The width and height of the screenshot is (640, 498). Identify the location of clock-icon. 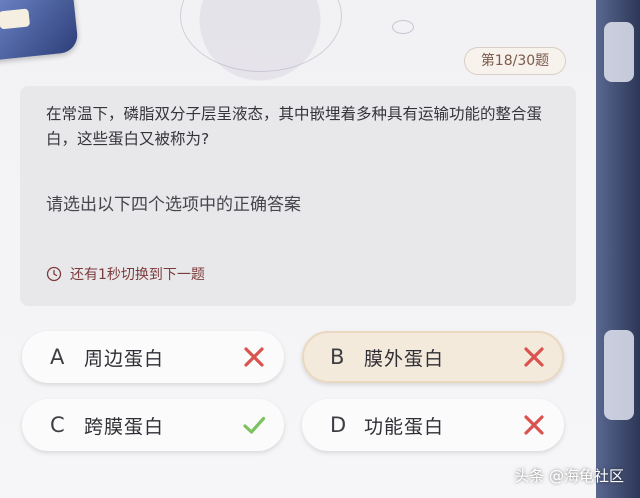
(54, 274).